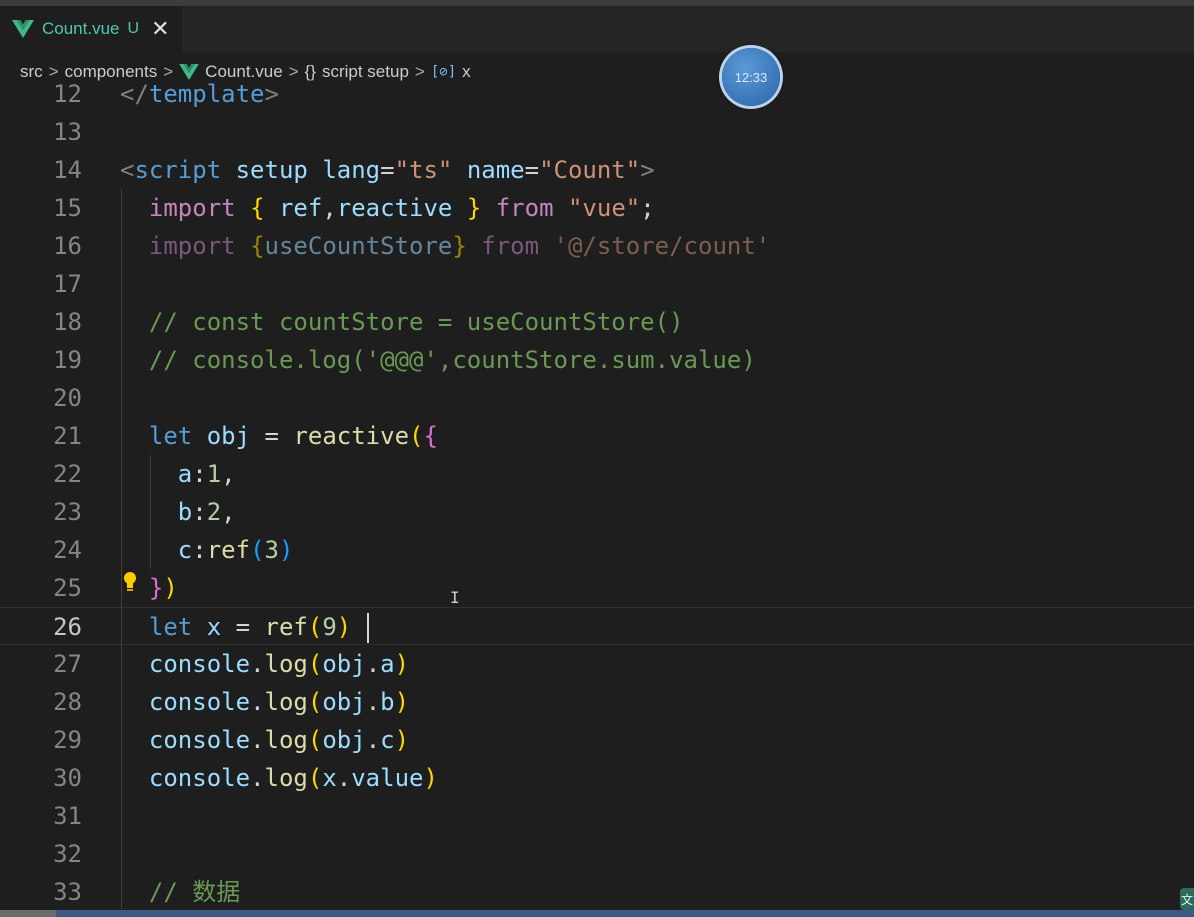  Describe the element at coordinates (271, 170) in the screenshot. I see `code-token: setup` at that location.